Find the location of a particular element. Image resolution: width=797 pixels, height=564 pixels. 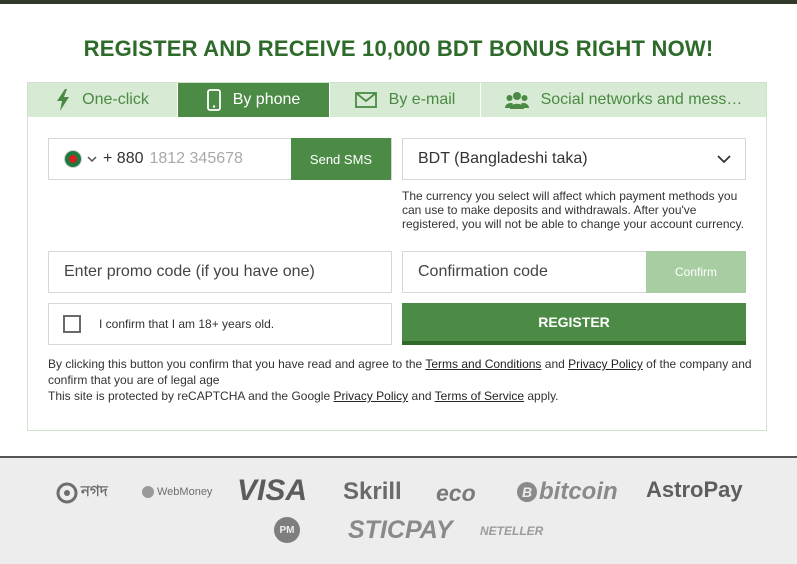

users-icon is located at coordinates (516, 100).